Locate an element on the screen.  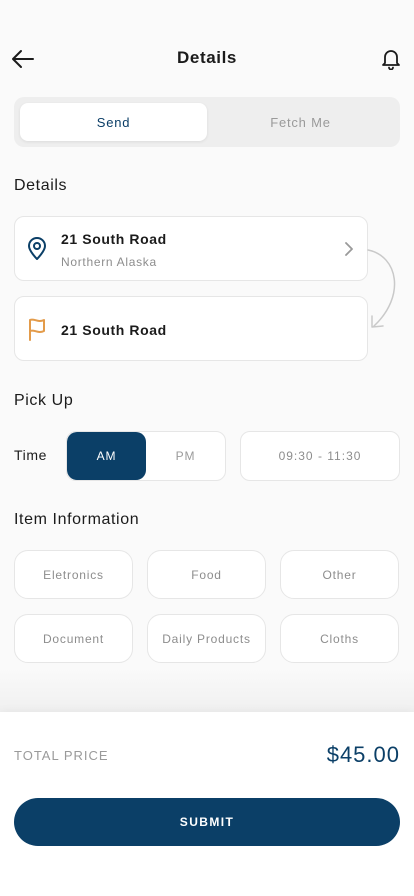
item-information-label: Item Information is located at coordinates (77, 519).